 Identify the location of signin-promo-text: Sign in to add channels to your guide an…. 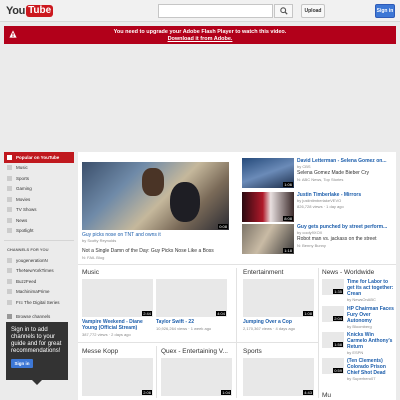
(36, 340).